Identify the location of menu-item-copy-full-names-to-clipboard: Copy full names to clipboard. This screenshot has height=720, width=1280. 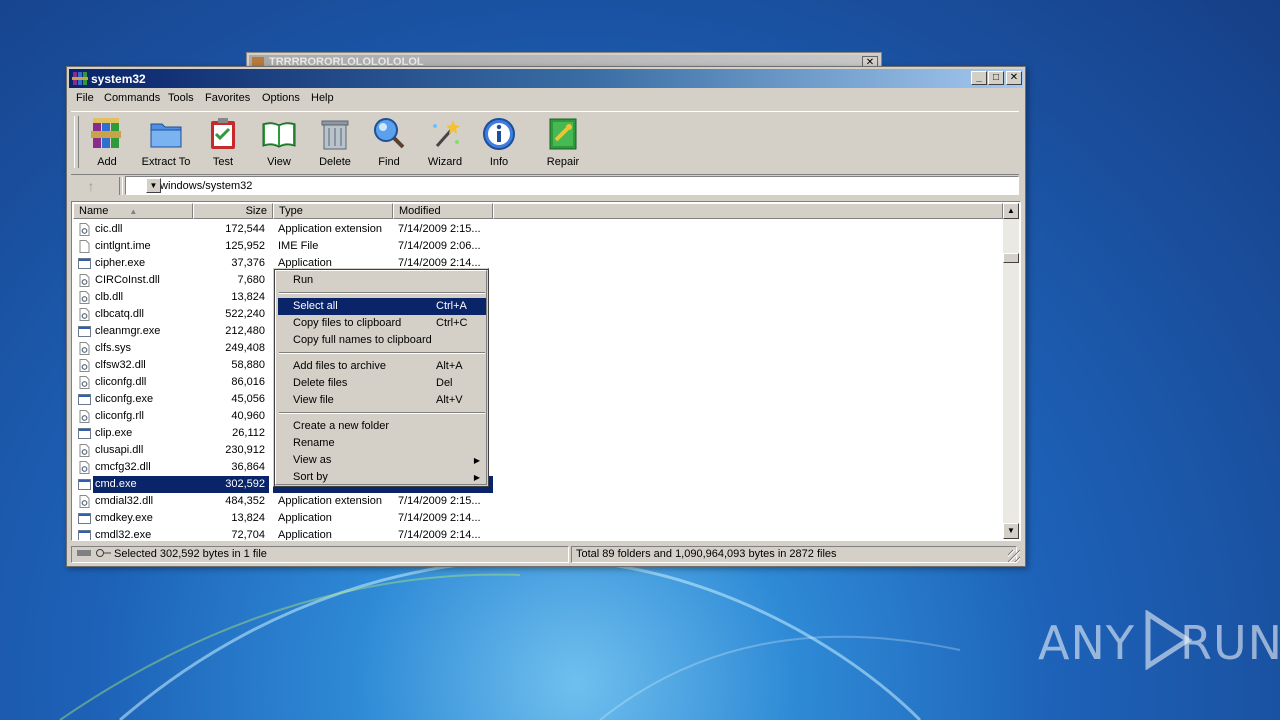
(382, 340).